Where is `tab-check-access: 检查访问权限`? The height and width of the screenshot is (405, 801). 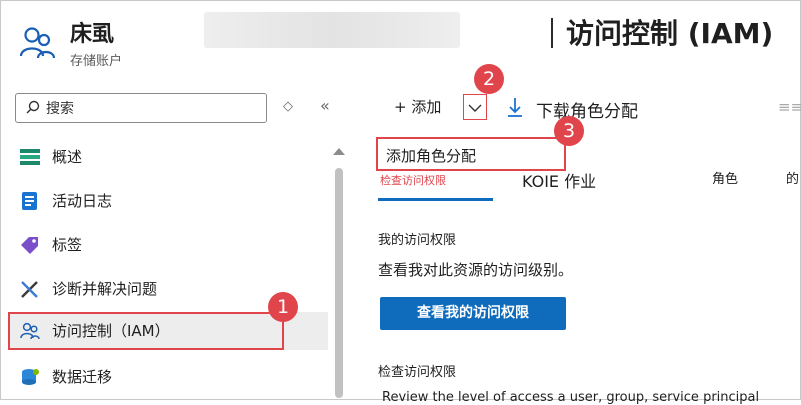 tab-check-access: 检查访问权限 is located at coordinates (413, 180).